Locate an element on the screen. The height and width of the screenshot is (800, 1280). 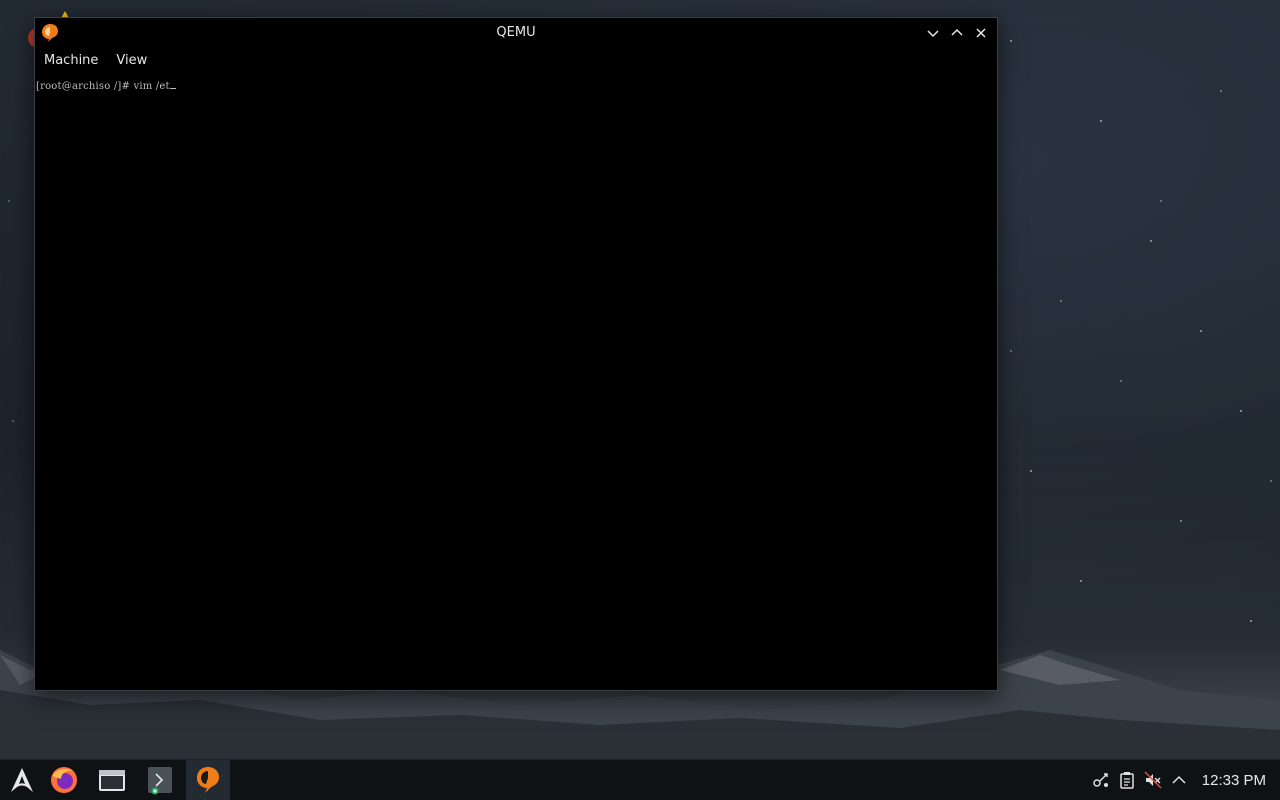
close-icon is located at coordinates (981, 33).